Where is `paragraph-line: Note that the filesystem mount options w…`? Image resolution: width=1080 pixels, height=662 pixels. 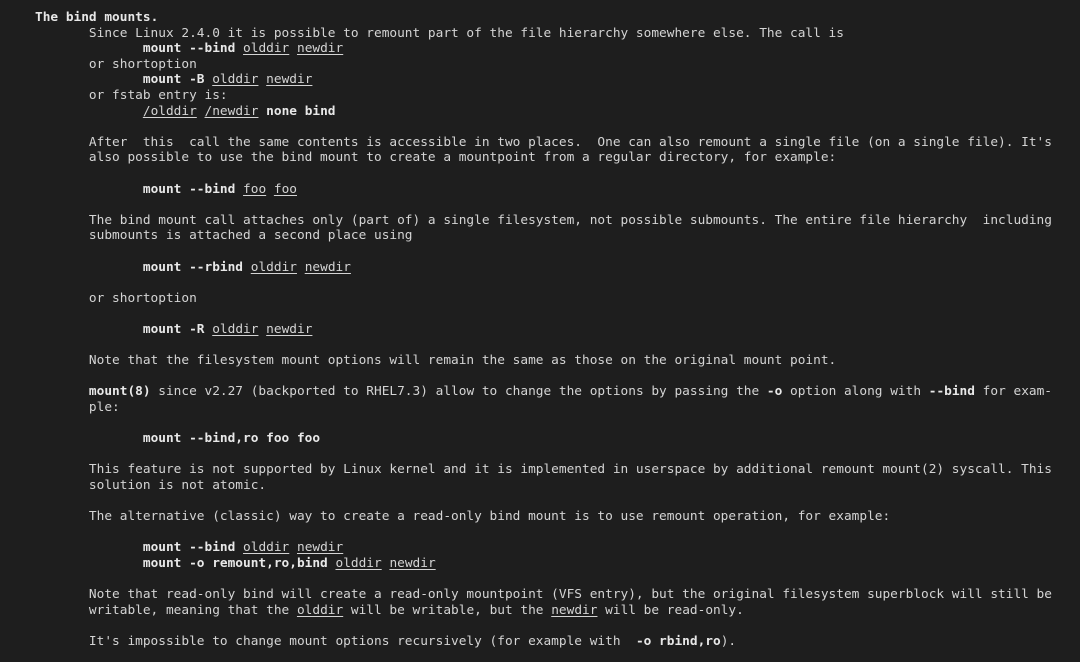 paragraph-line: Note that the filesystem mount options w… is located at coordinates (462, 361).